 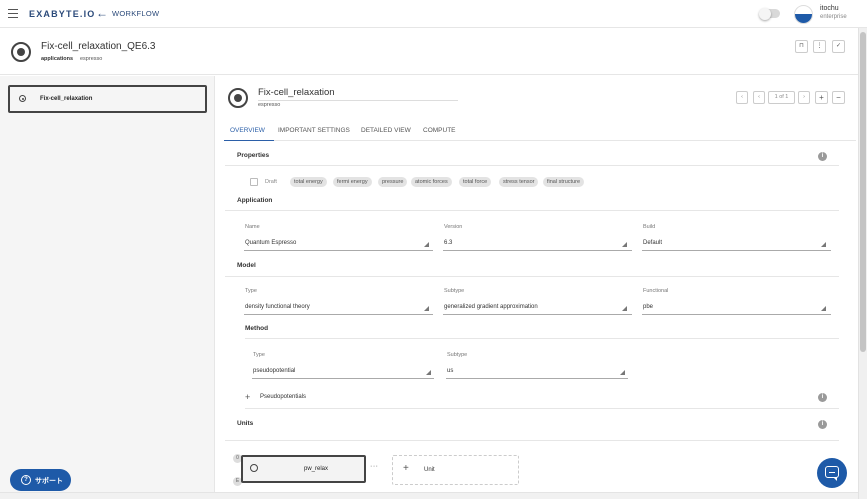 What do you see at coordinates (863, 192) in the screenshot?
I see `scroll-thumb` at bounding box center [863, 192].